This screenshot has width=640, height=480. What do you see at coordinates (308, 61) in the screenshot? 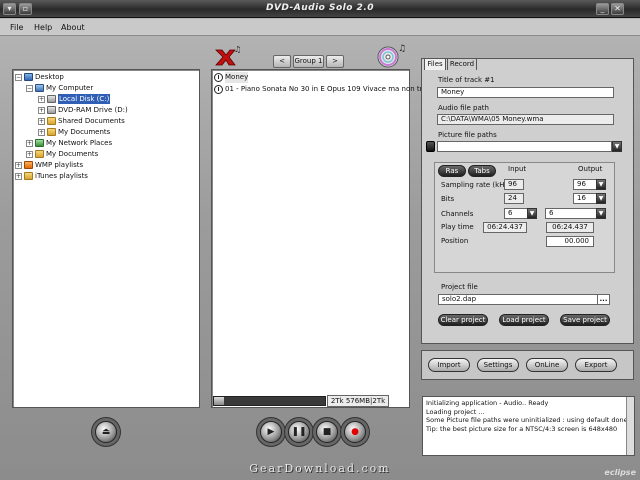
I see `group-label: Group 1` at bounding box center [308, 61].